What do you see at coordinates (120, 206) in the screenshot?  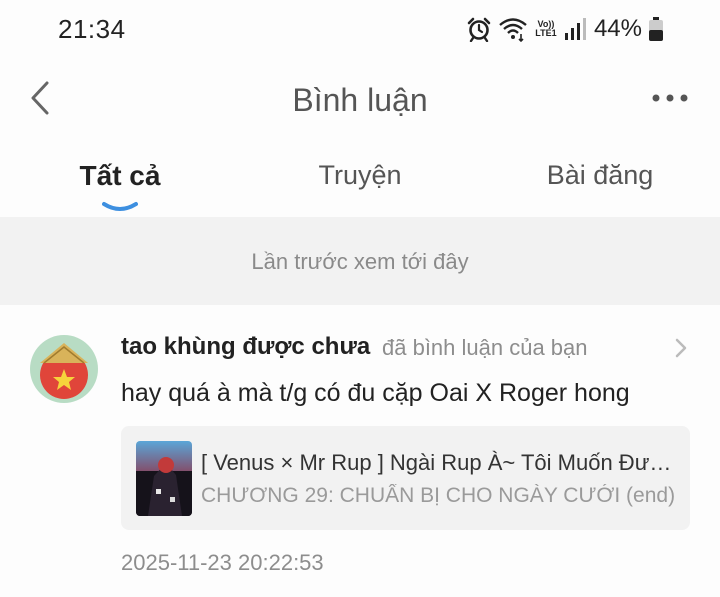 I see `active-tab-indicator` at bounding box center [120, 206].